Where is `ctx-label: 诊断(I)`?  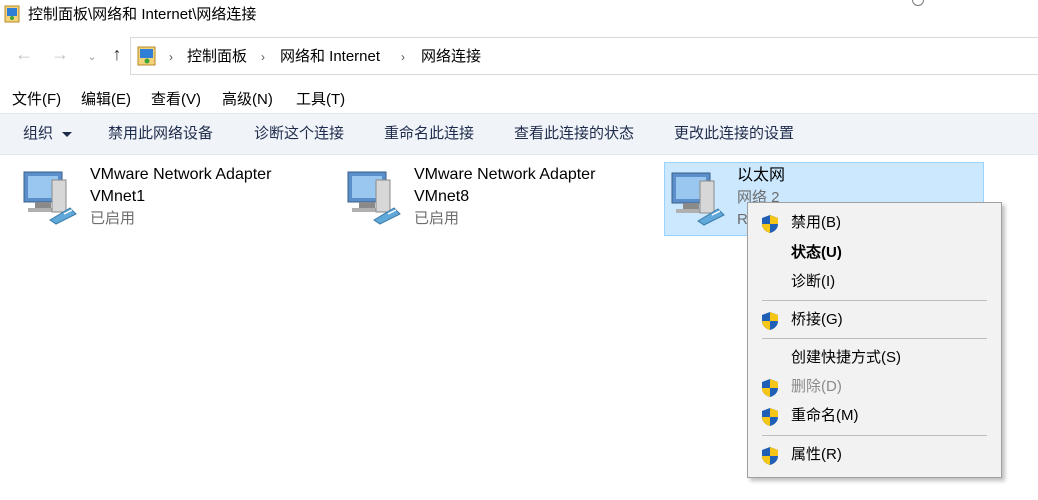
ctx-label: 诊断(I) is located at coordinates (813, 281).